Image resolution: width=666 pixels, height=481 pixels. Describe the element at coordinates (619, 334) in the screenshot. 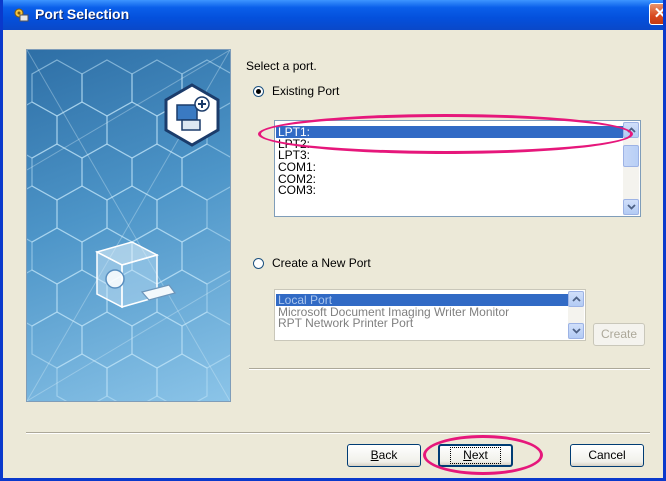

I see `create-button: Create` at that location.